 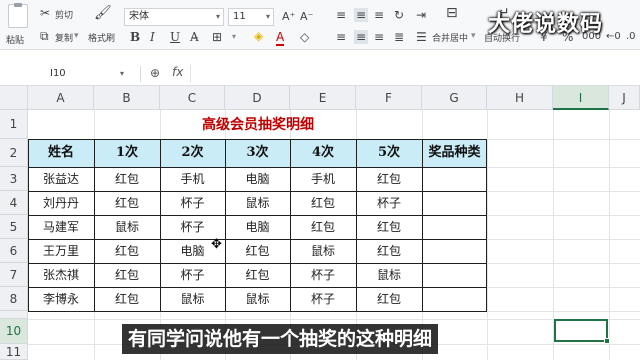 What do you see at coordinates (64, 37) in the screenshot?
I see `copy-button: 复制` at bounding box center [64, 37].